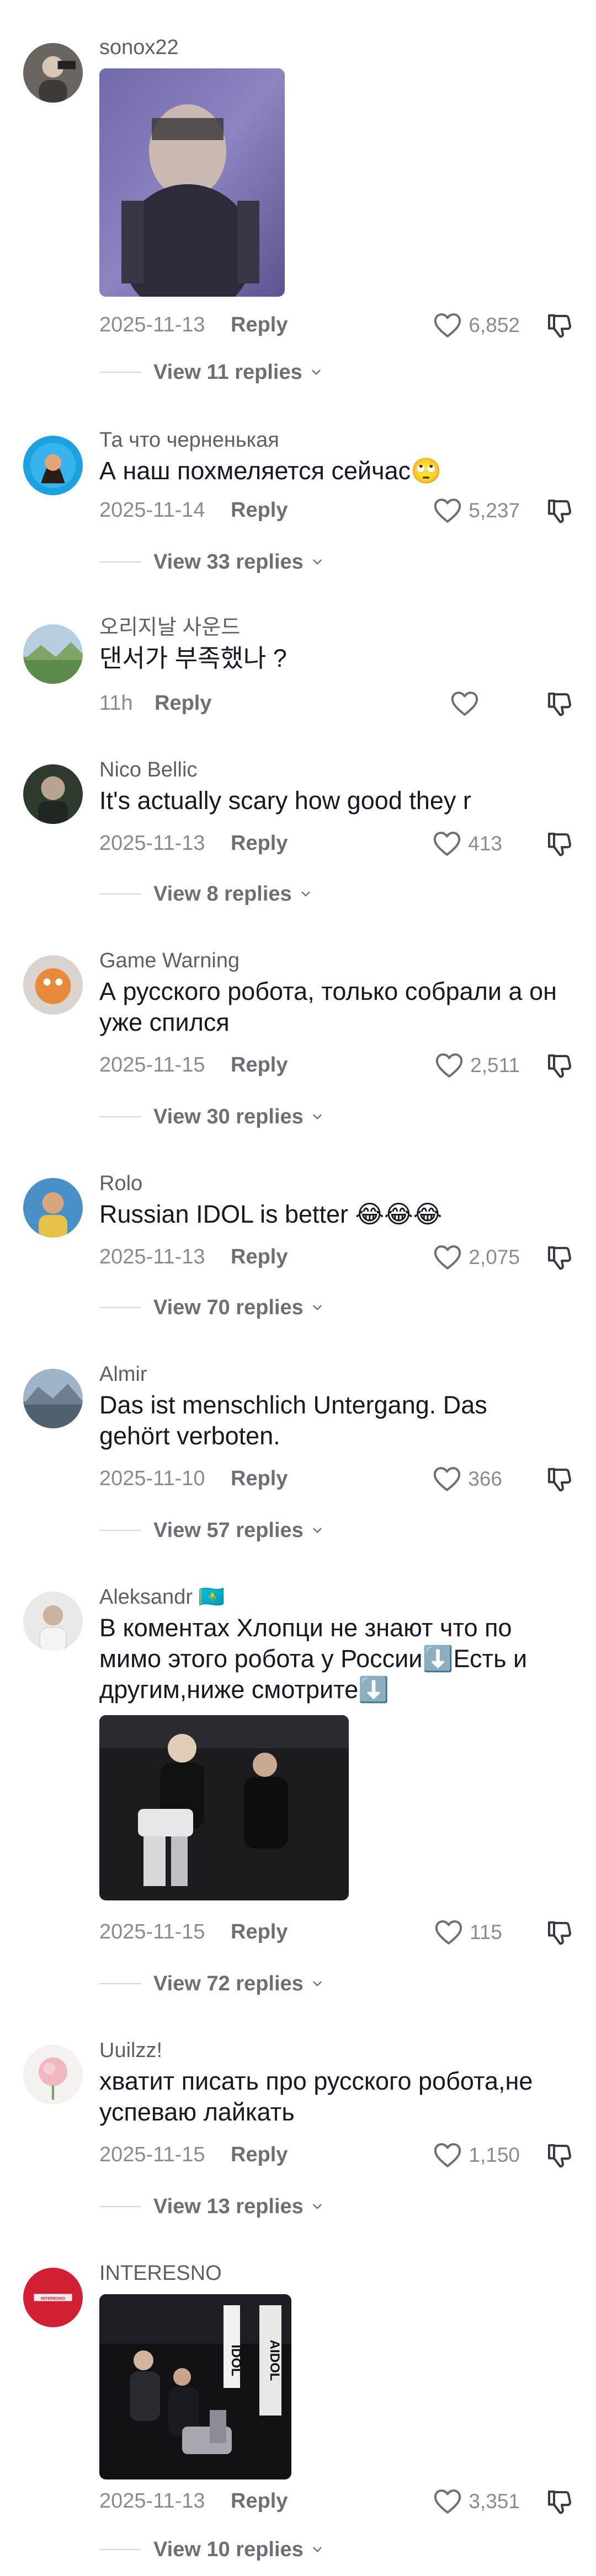 This screenshot has height=2576, width=596. What do you see at coordinates (336, 47) in the screenshot?
I see `comment-username: sonox22` at bounding box center [336, 47].